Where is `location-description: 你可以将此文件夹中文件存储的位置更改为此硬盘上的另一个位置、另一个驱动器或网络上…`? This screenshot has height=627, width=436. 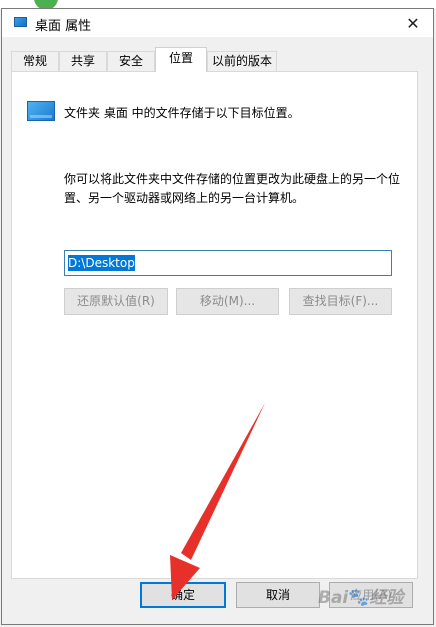 location-description: 你可以将此文件夹中文件存储的位置更改为此硬盘上的另一个位置、另一个驱动器或网络上… is located at coordinates (232, 188).